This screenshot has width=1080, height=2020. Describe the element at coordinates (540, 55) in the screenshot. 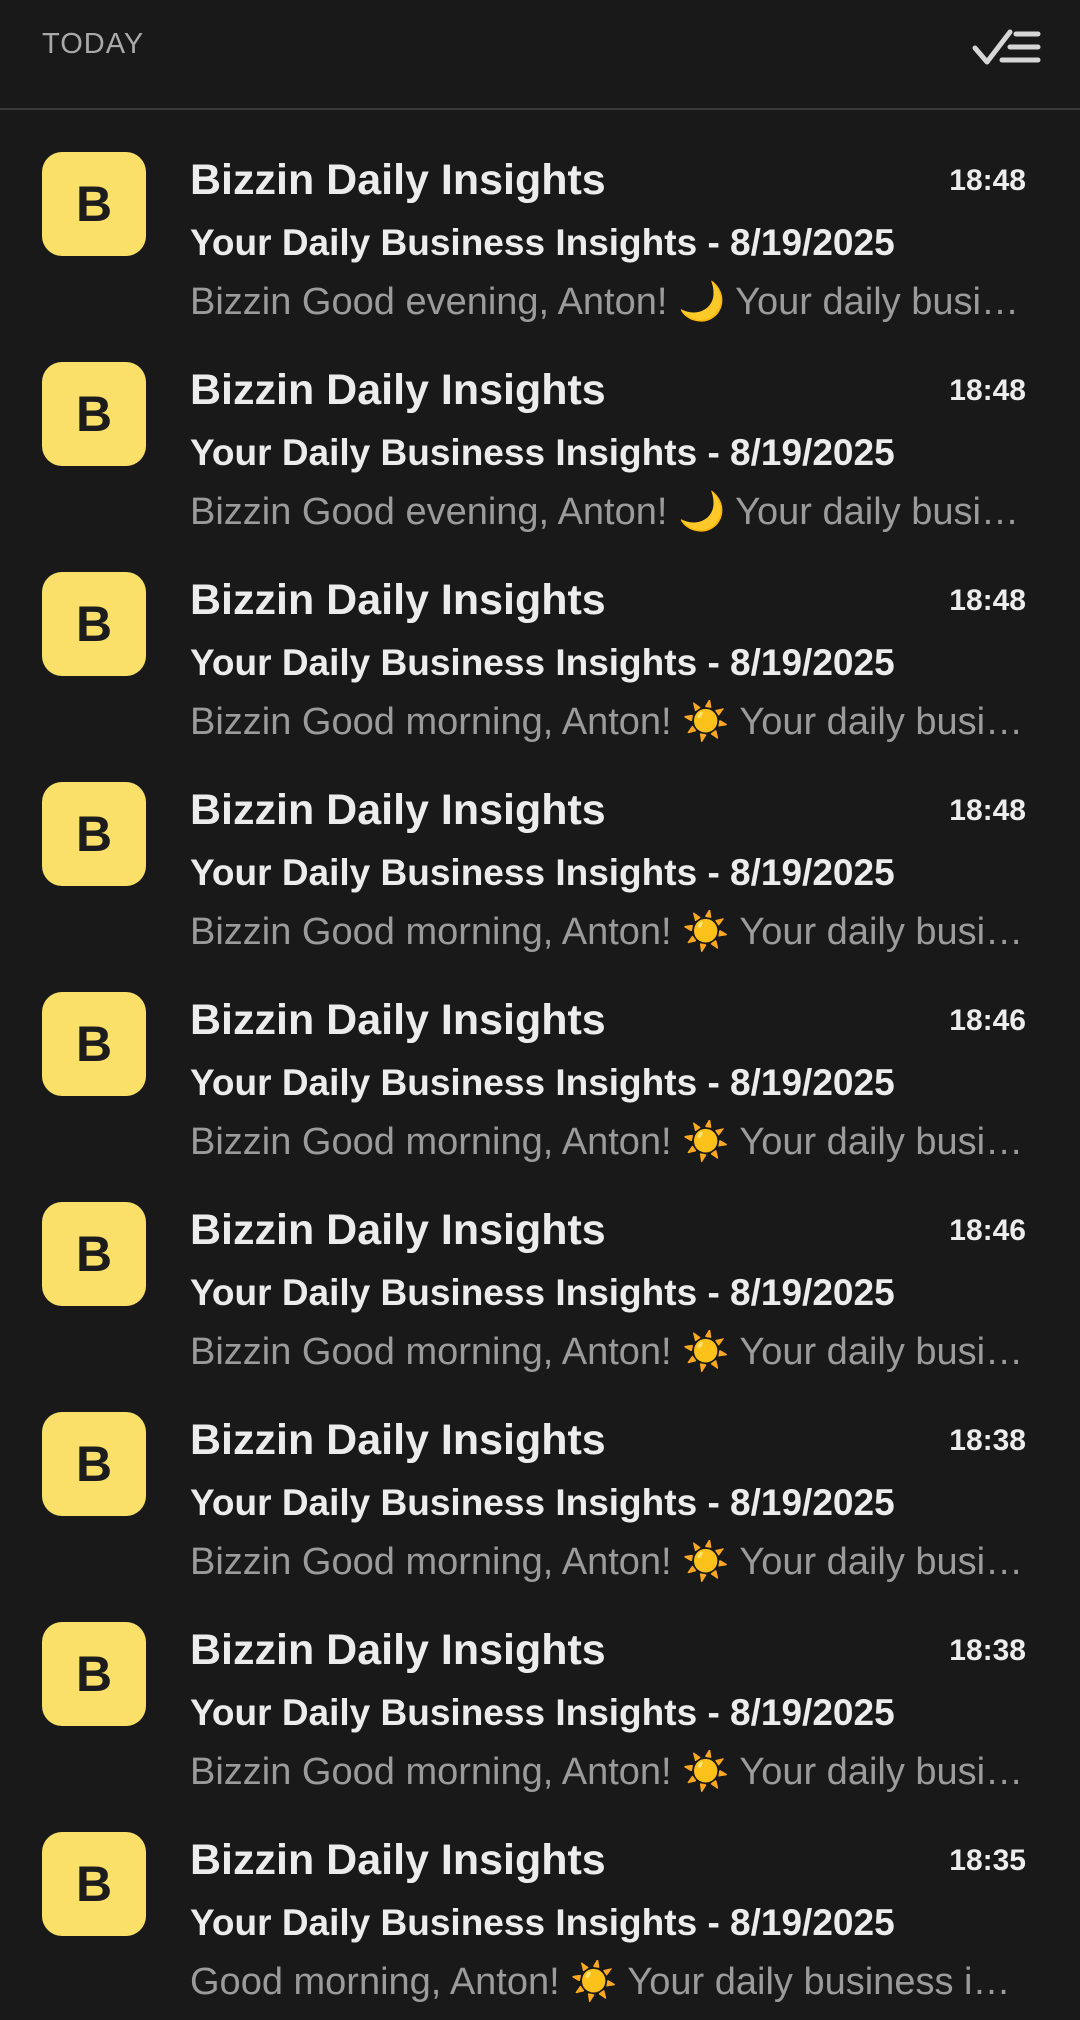

I see `list-header: TODAY` at that location.